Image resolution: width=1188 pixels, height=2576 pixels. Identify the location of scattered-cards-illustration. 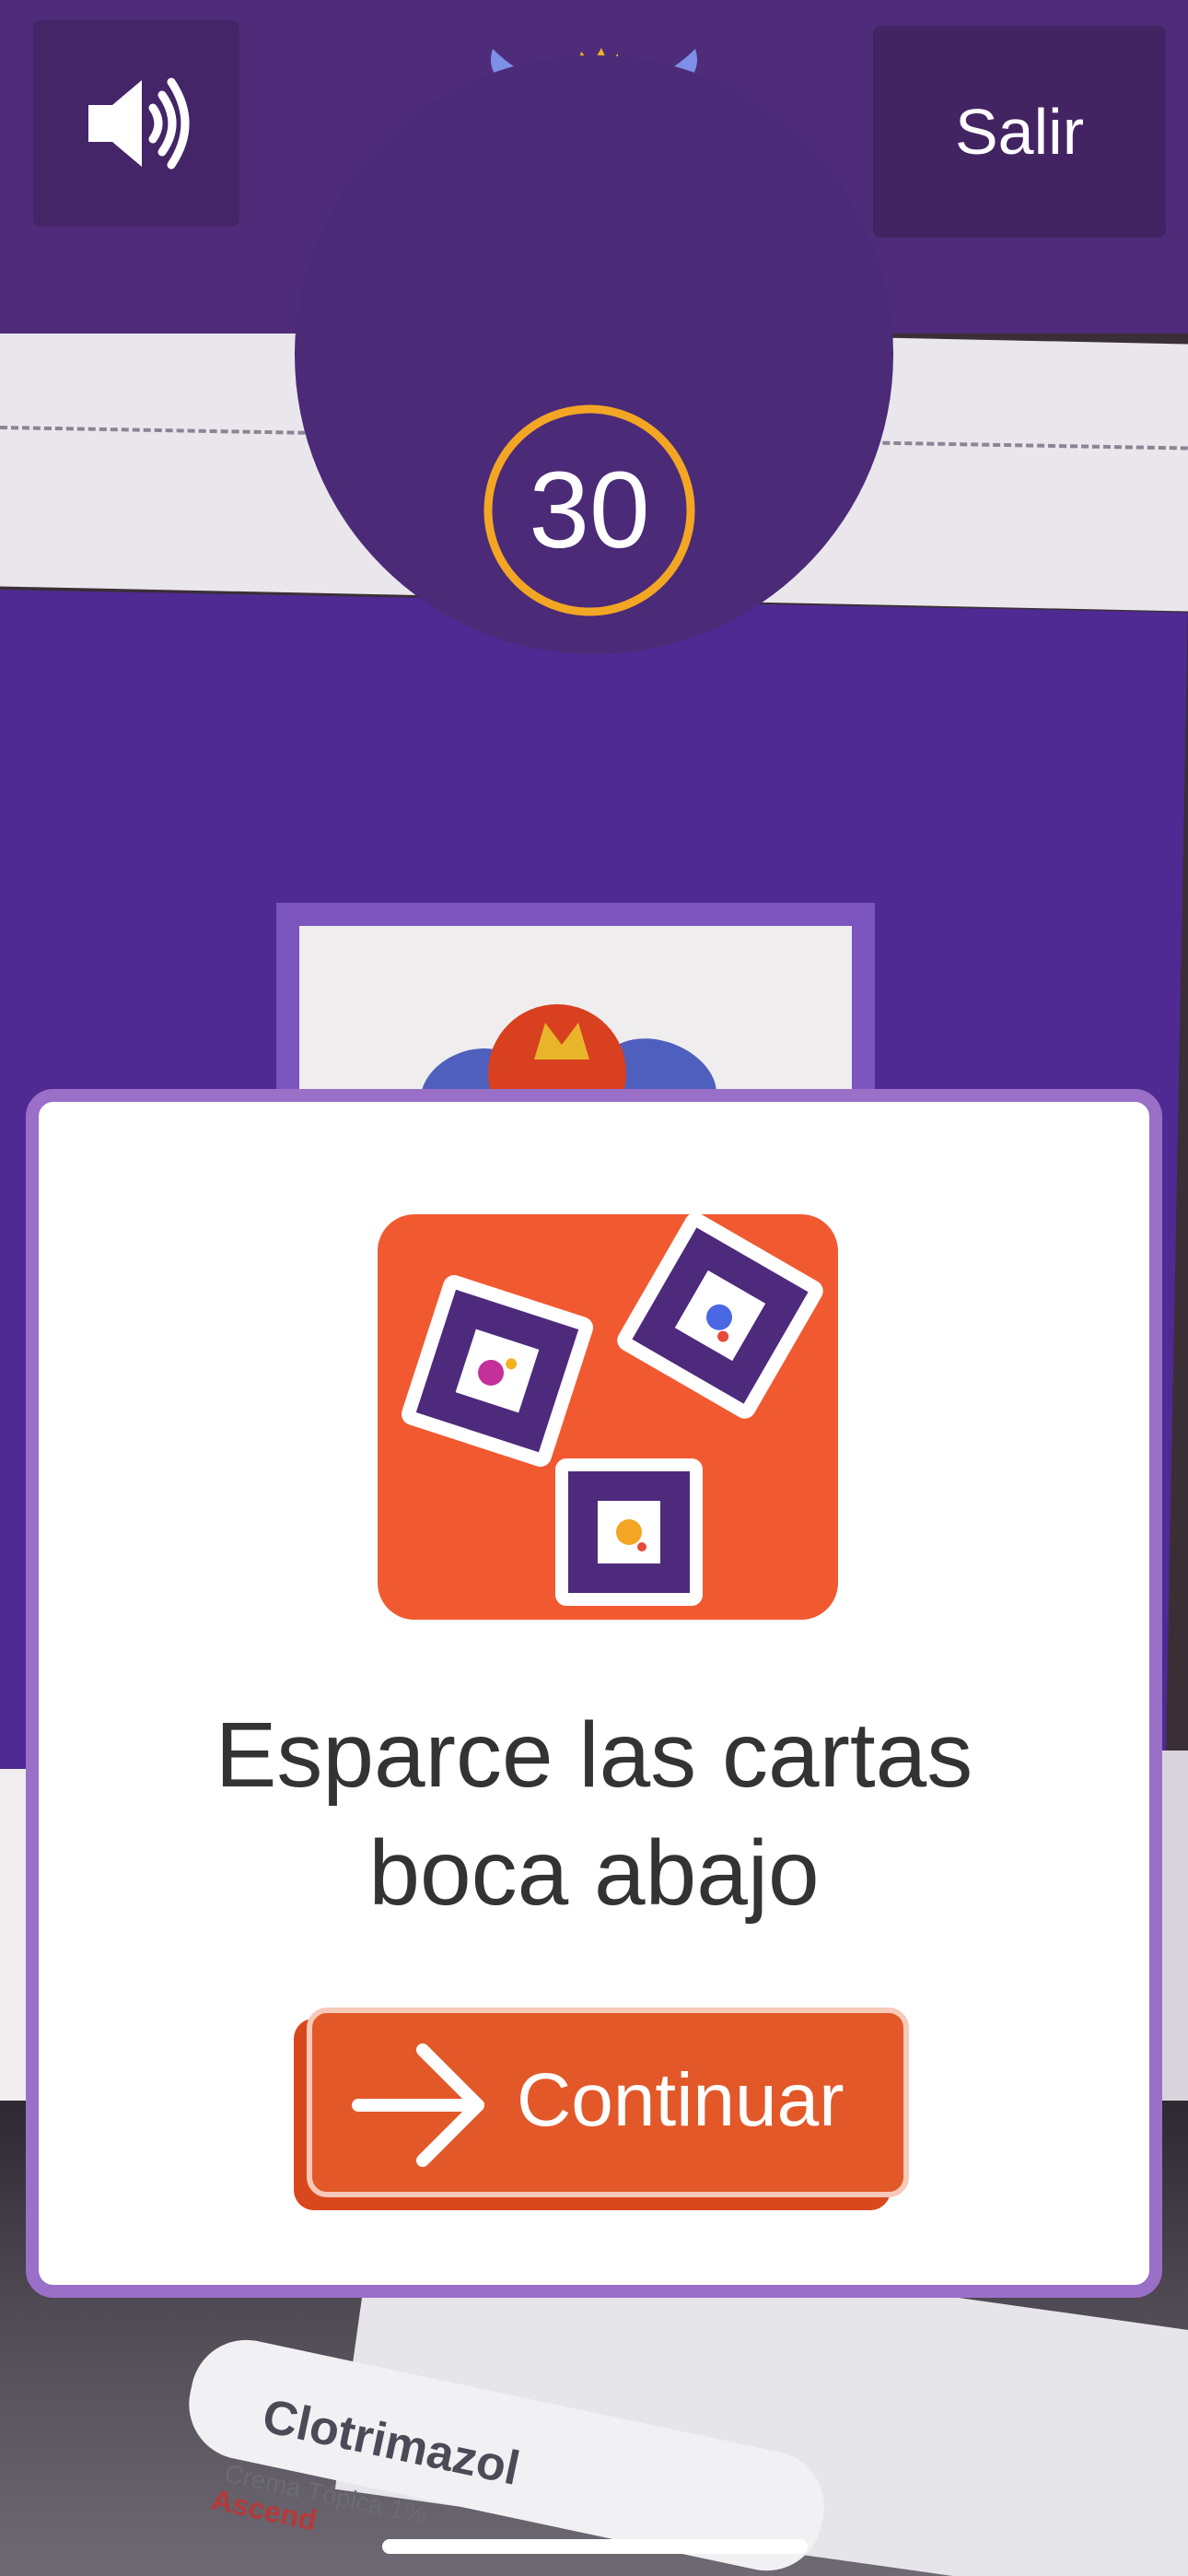
(608, 1417).